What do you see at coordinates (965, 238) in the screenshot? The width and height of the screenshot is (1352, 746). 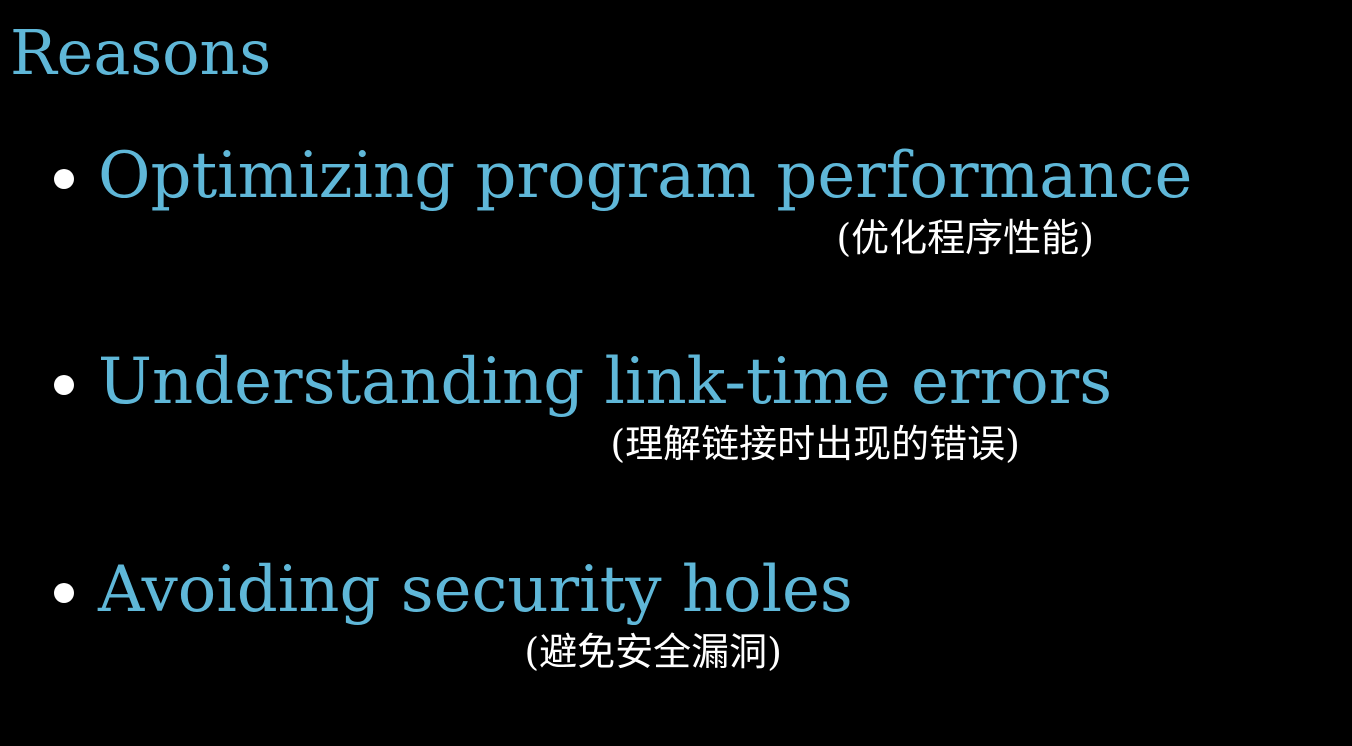 I see `bullet-item-subtitle: (优化程序性能)` at bounding box center [965, 238].